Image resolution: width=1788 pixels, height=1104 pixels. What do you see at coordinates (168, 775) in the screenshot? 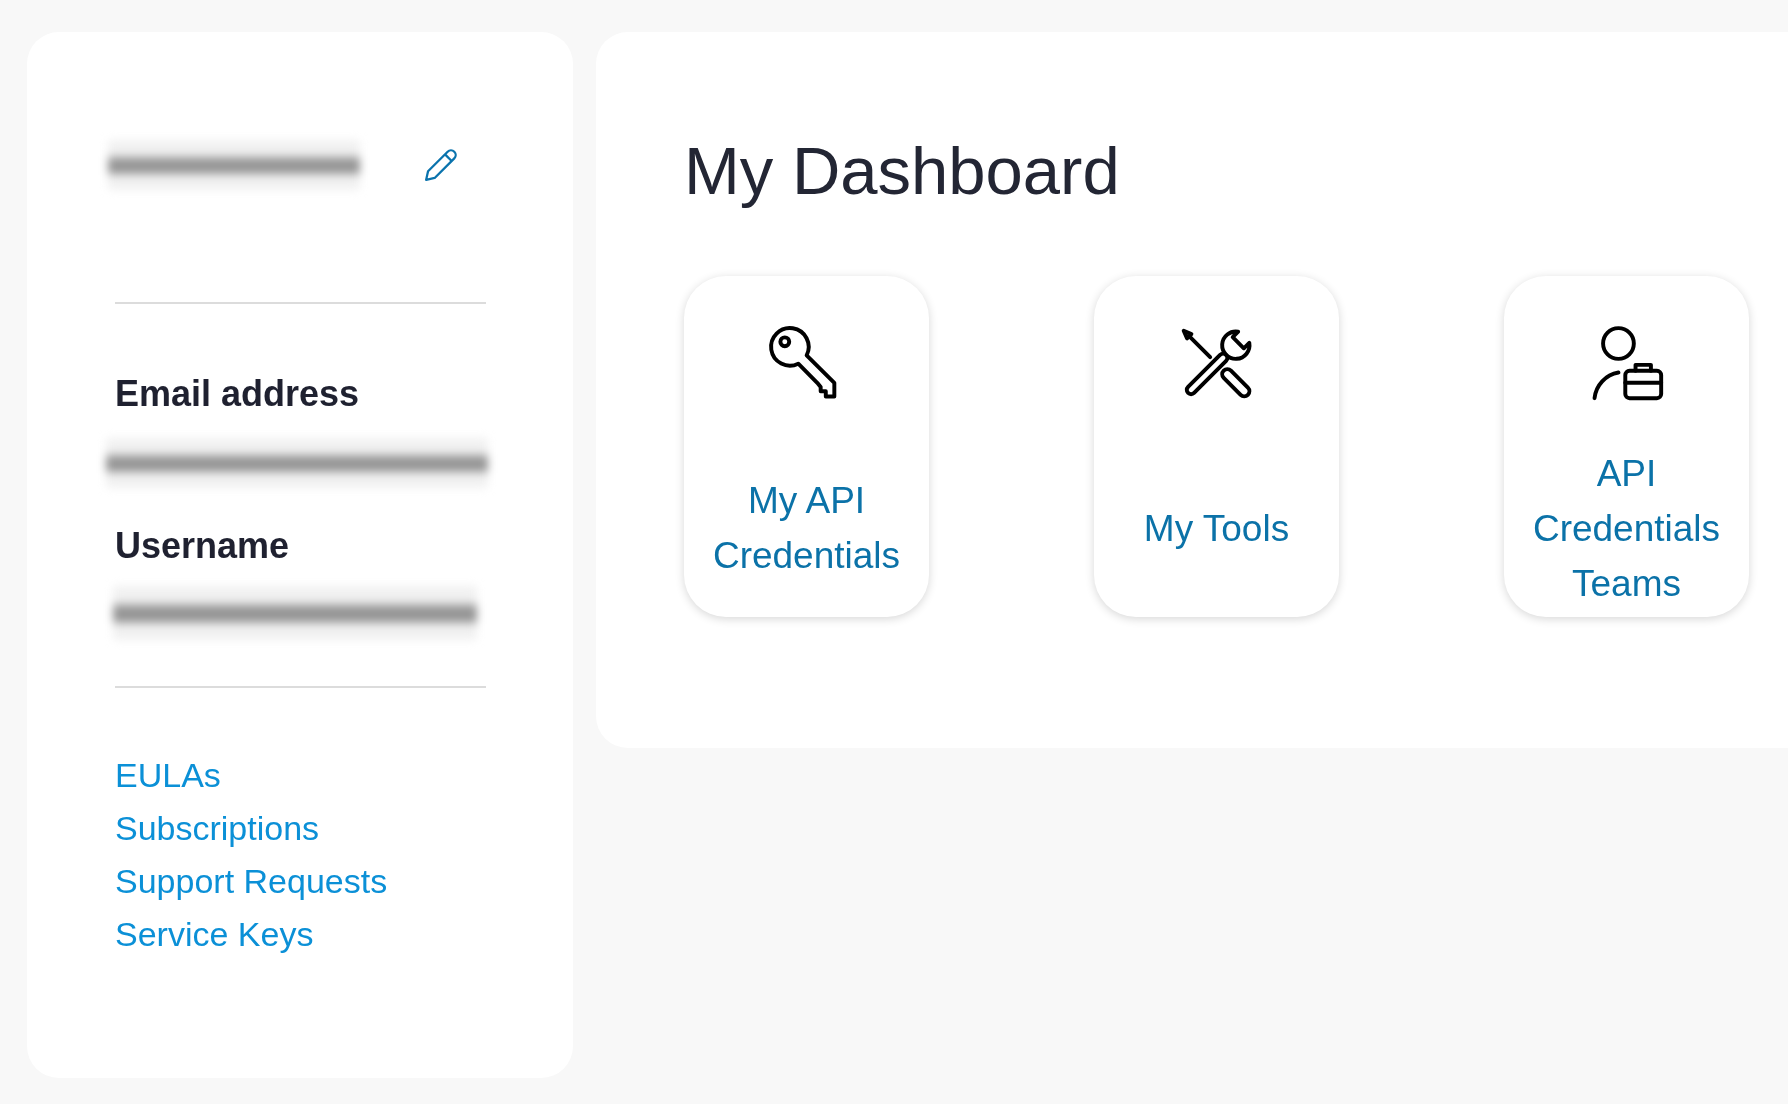
I see `profile-link: EULAs` at bounding box center [168, 775].